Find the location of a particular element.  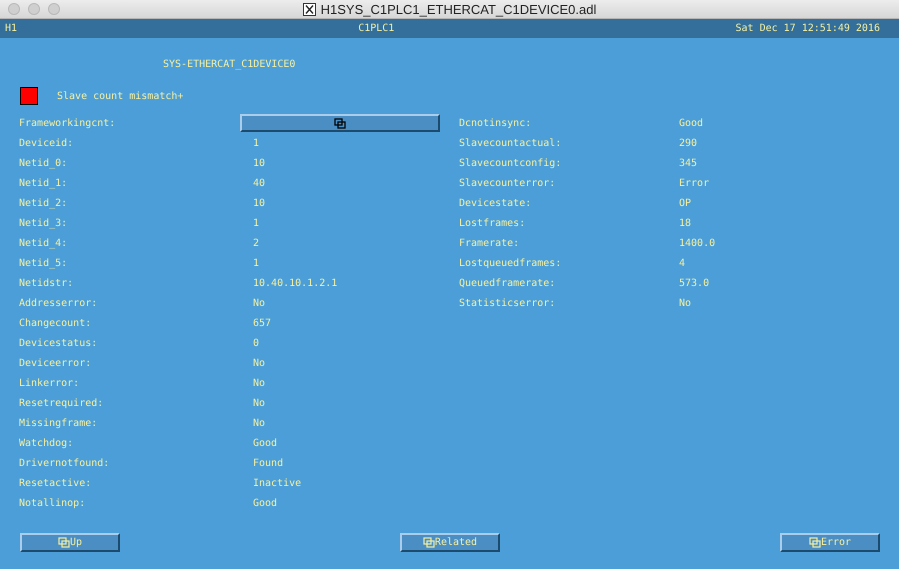

site-label: H1 is located at coordinates (11, 28).